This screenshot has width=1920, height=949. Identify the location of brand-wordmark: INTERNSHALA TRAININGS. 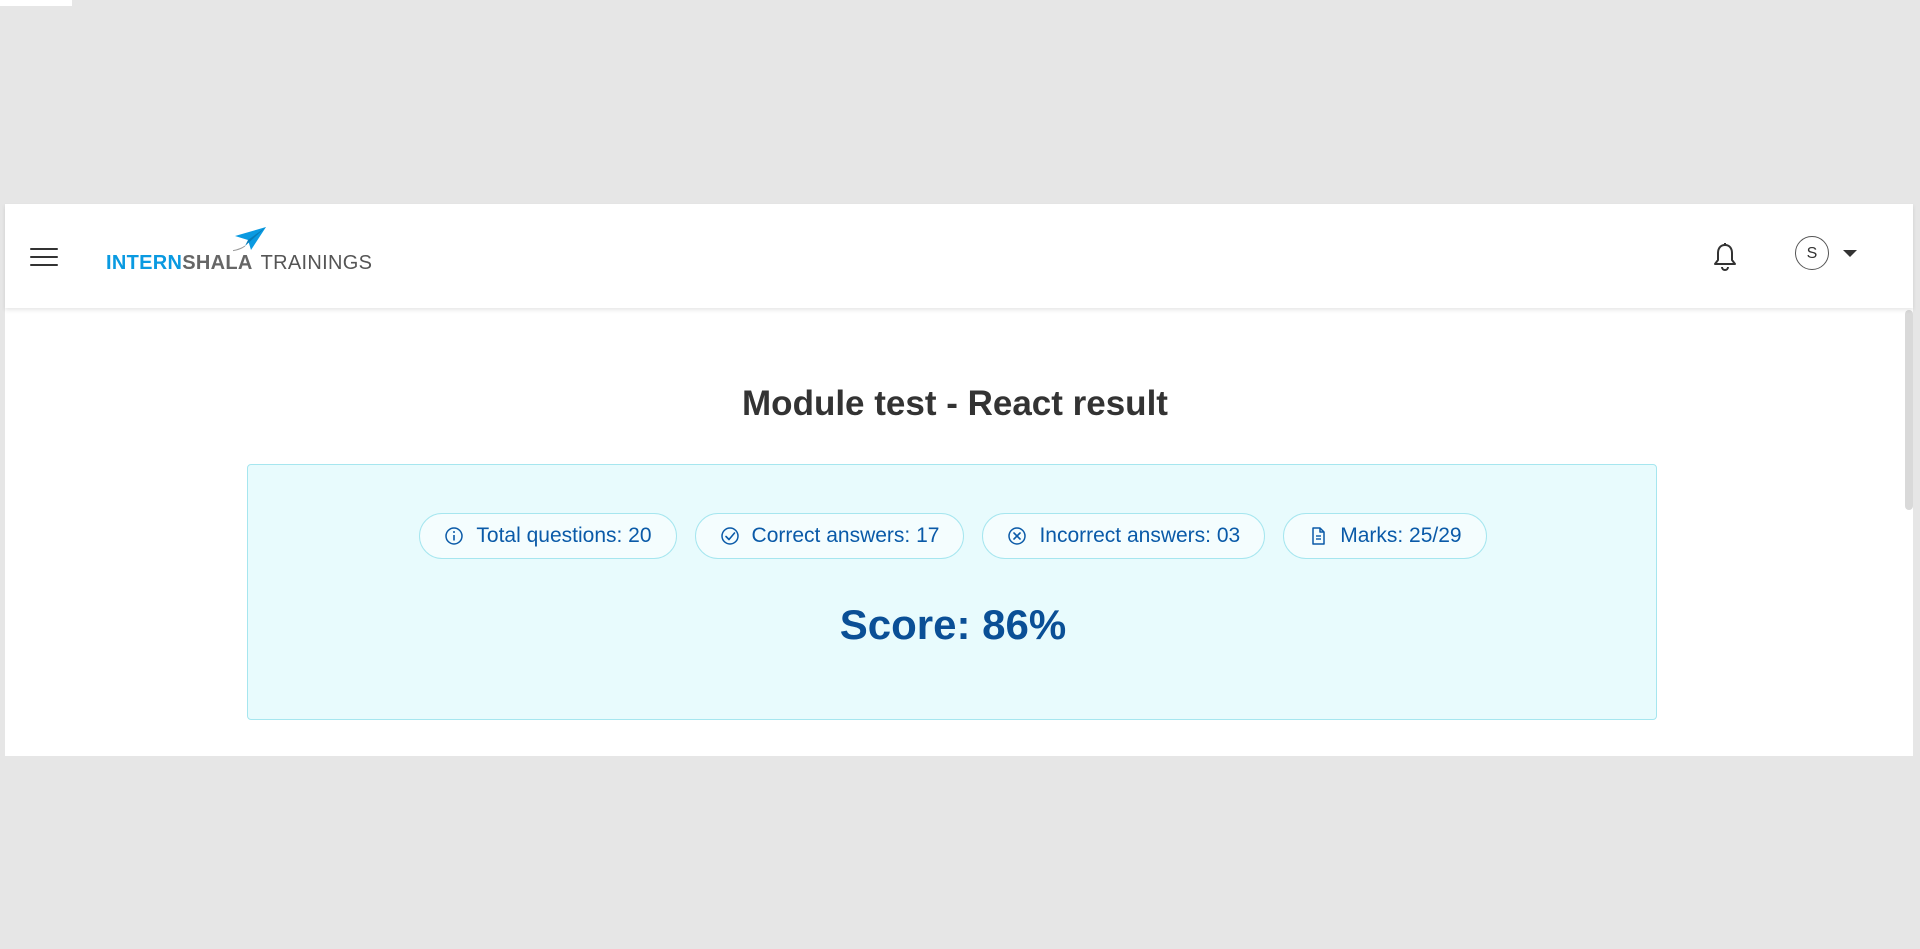
(239, 263).